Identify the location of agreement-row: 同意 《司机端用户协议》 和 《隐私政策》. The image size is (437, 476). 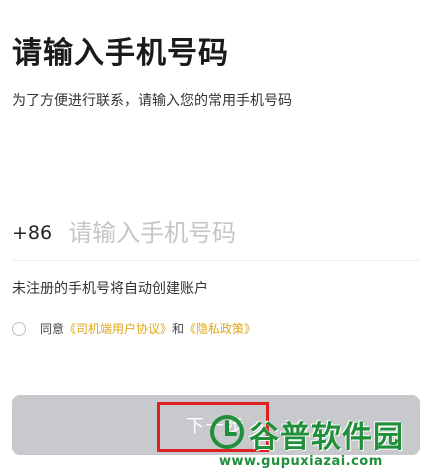
(134, 328).